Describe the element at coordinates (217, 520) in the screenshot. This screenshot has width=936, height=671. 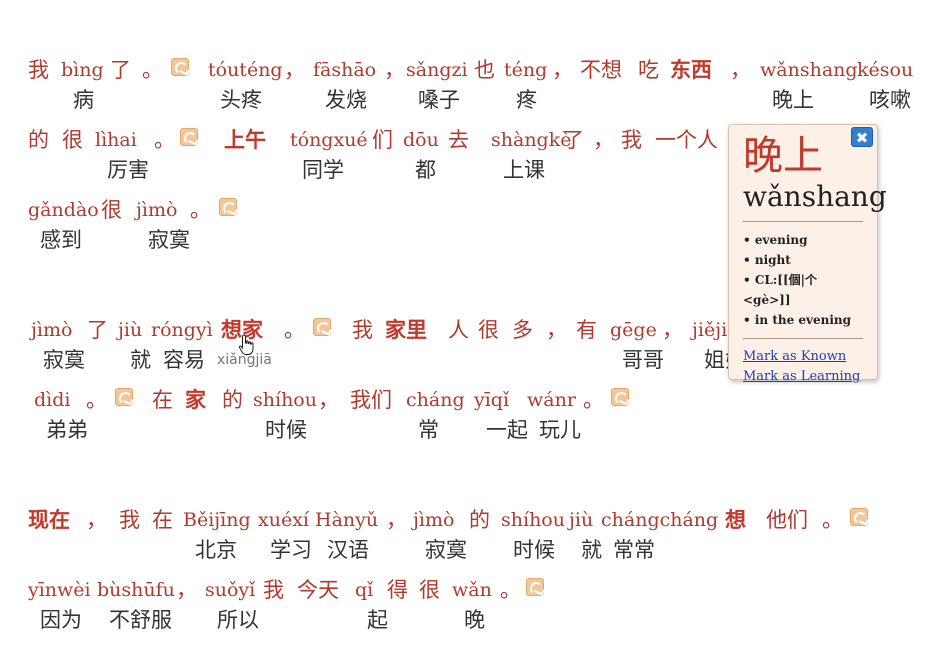
I see `pinyin-word: Běijīng` at that location.